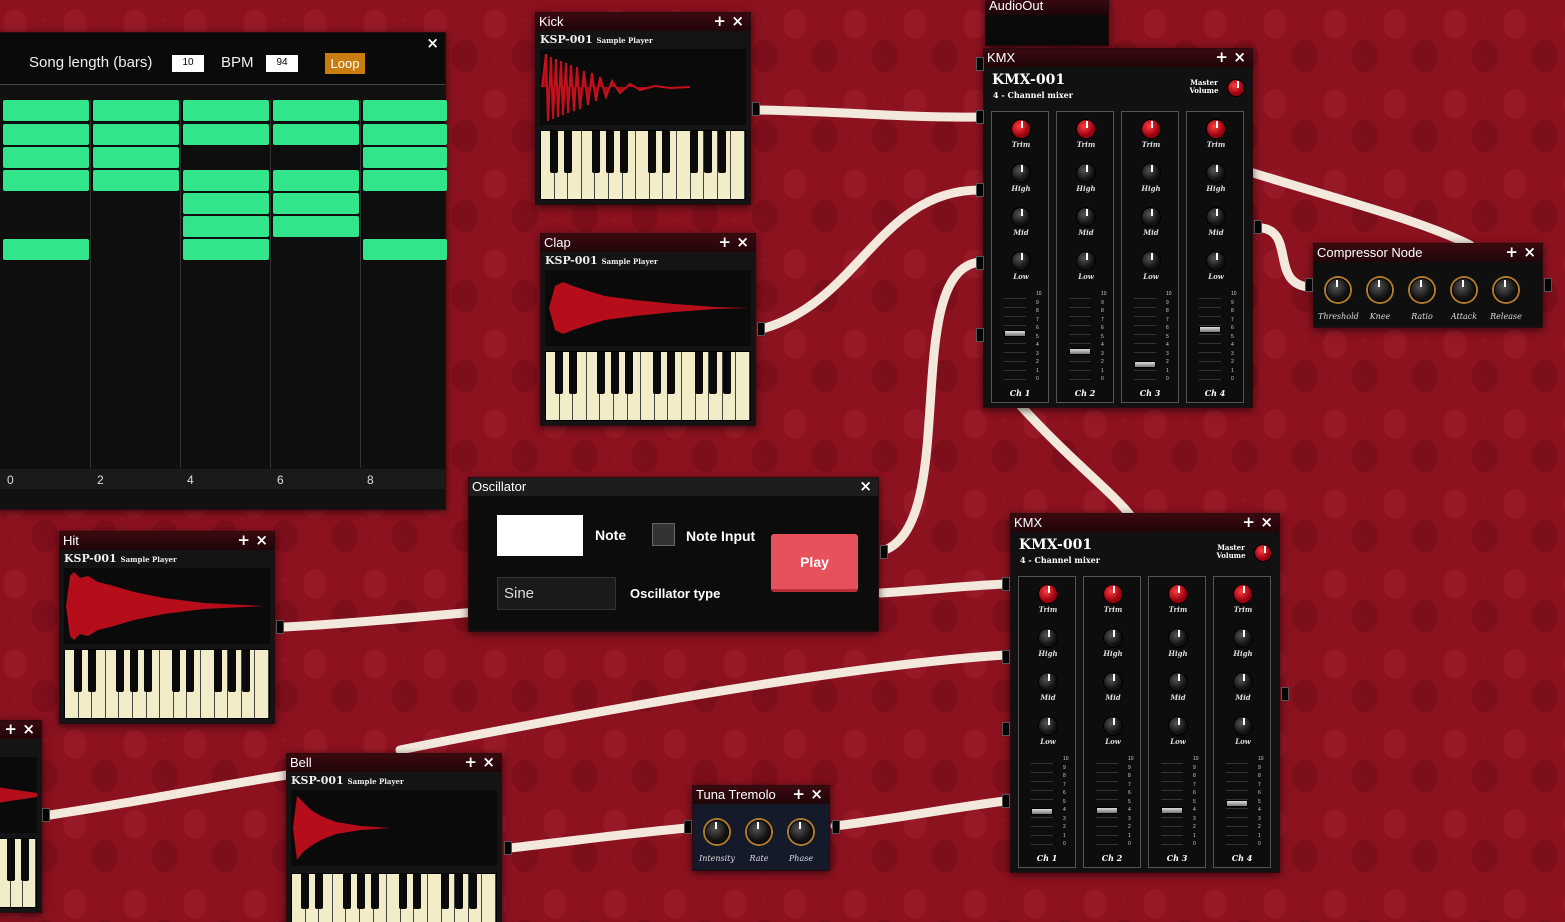  What do you see at coordinates (1118, 58) in the screenshot?
I see `kmx-top-titlebar: KMX + ×` at bounding box center [1118, 58].